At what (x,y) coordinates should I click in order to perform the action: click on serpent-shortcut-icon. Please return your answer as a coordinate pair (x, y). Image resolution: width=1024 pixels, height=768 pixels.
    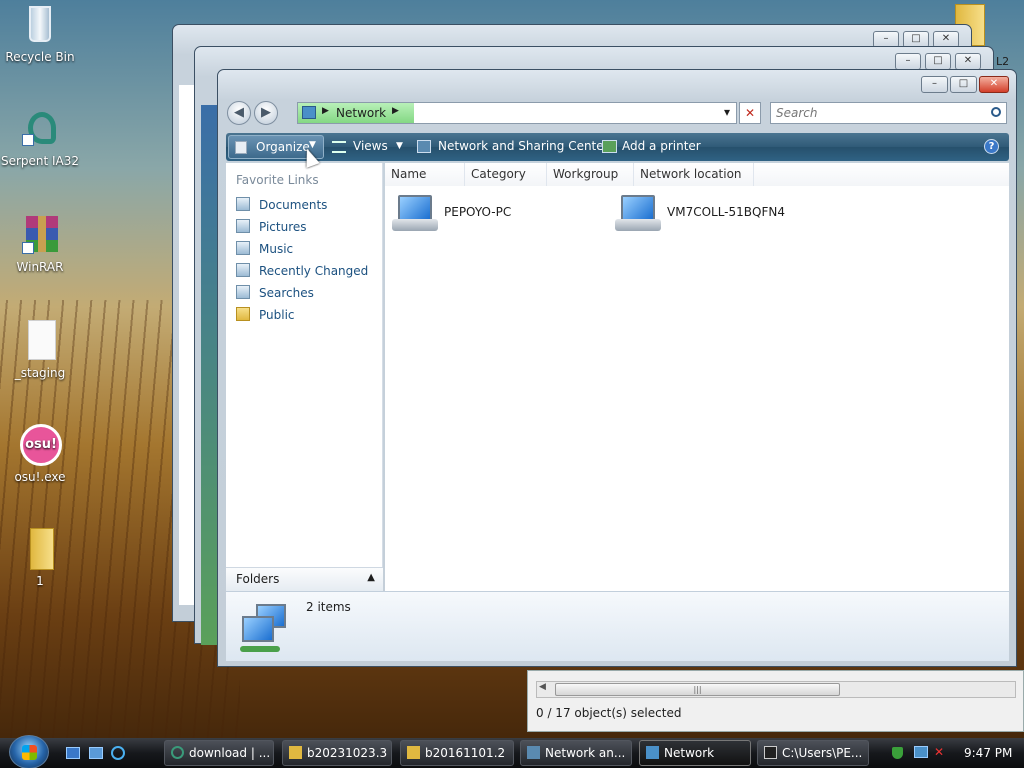
    Looking at the image, I should click on (40, 129).